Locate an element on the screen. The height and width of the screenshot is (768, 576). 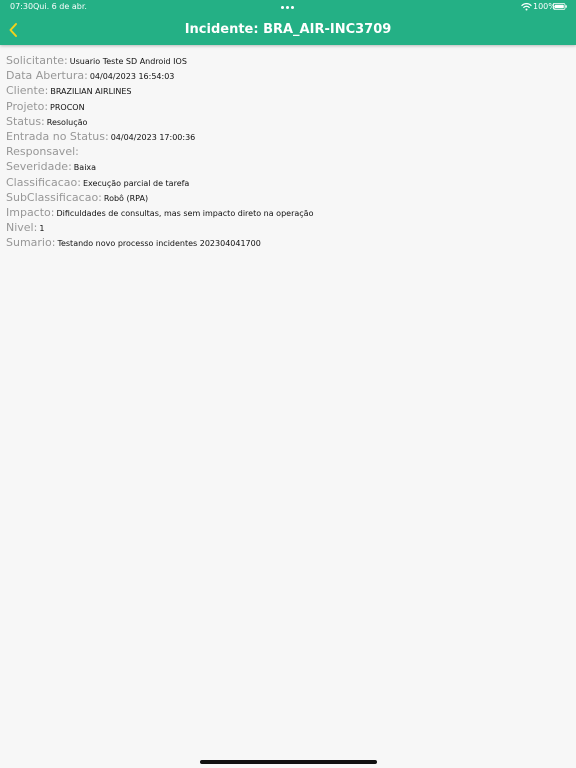
detail-row: SubClassificacao: Robô (RPA) is located at coordinates (156, 196).